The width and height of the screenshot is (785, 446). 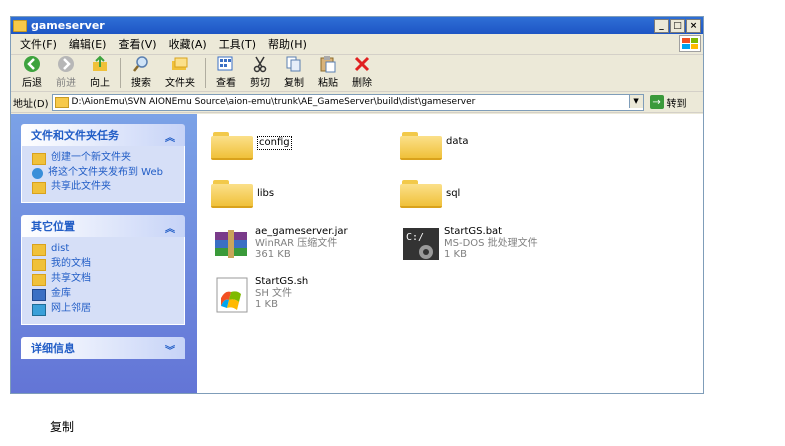 I want to click on delete-button: 删除, so click(x=362, y=72).